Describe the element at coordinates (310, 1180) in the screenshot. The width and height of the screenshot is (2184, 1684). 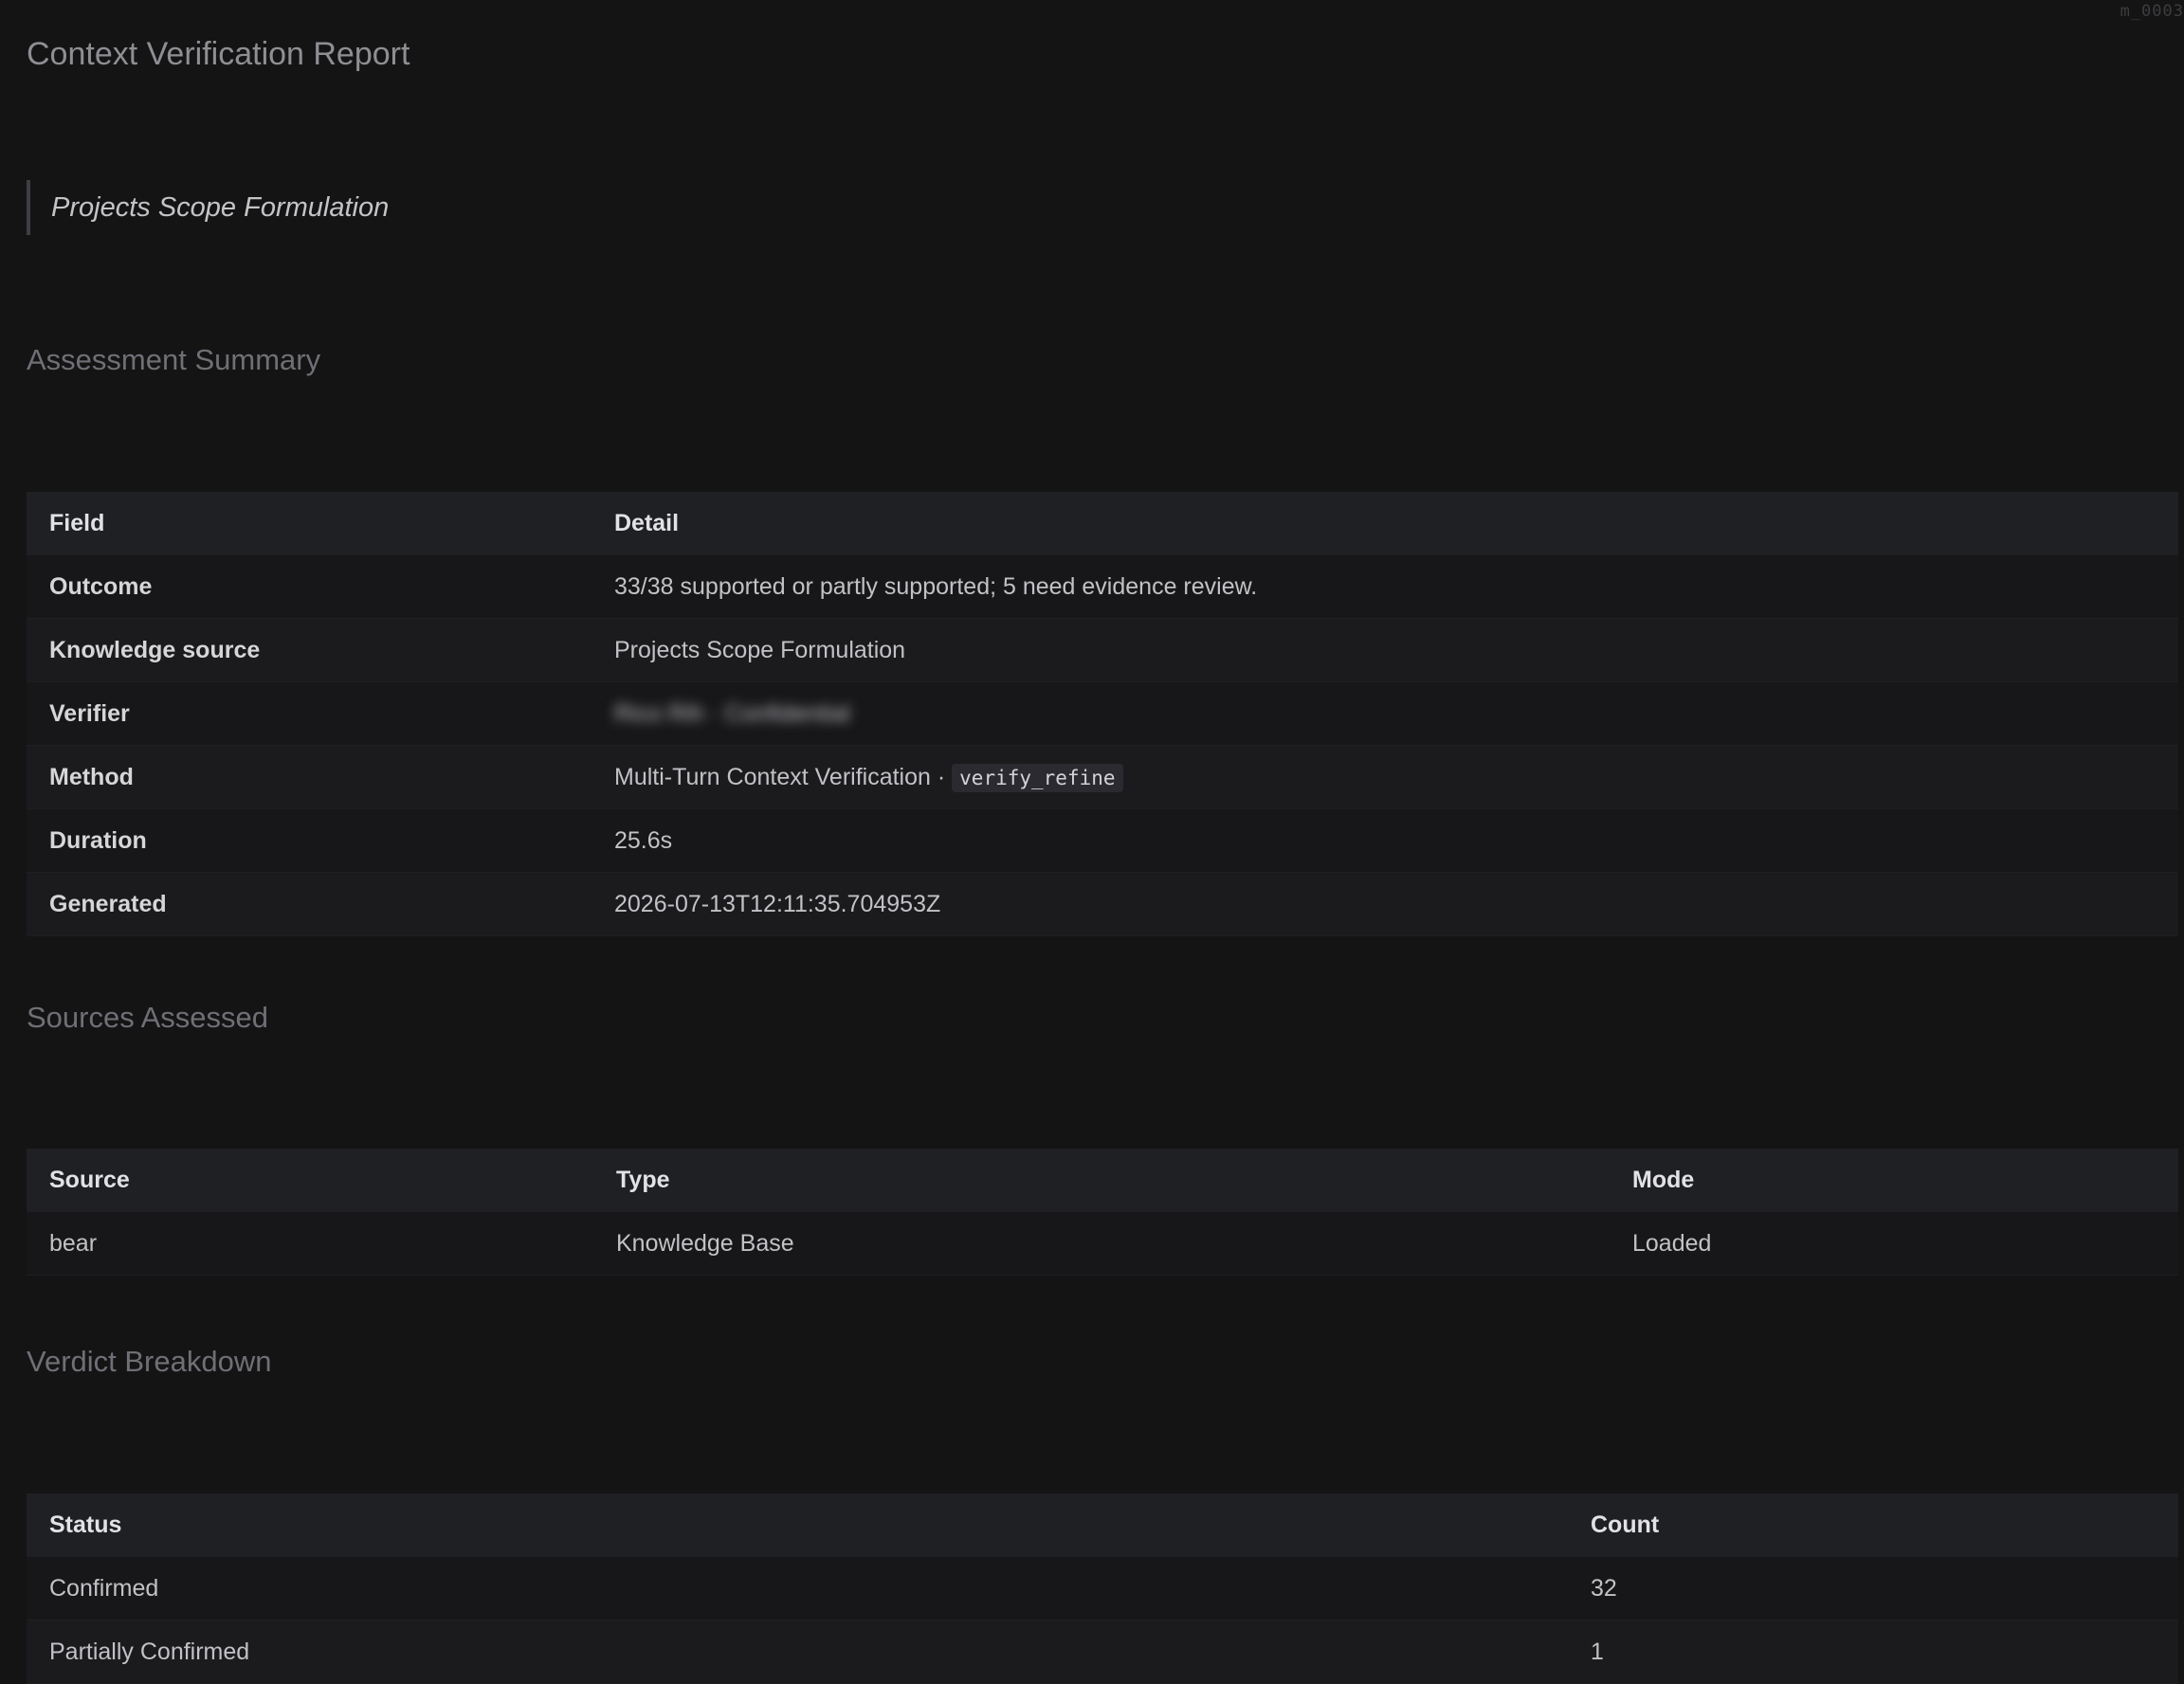
I see `column-header-source: Source` at that location.